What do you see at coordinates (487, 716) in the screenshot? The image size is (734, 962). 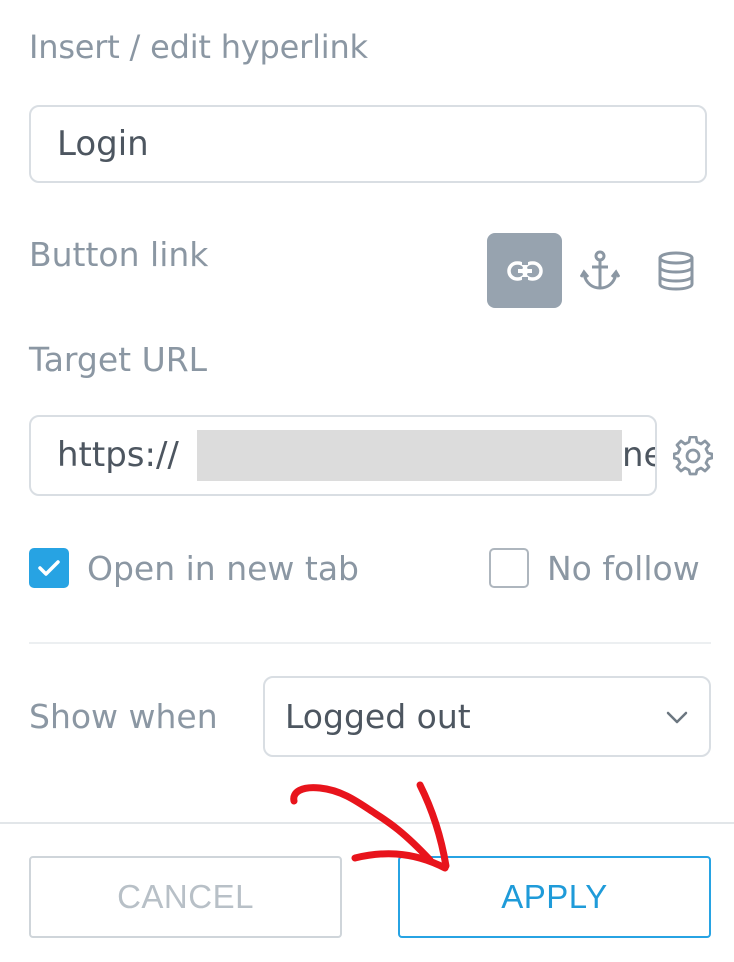 I see `show-when-select: Logged out` at bounding box center [487, 716].